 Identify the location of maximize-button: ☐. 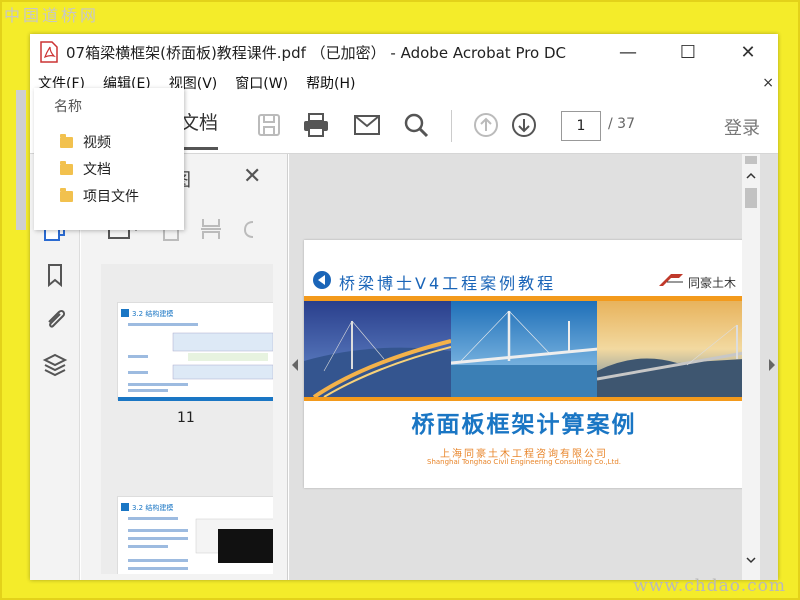
(688, 52).